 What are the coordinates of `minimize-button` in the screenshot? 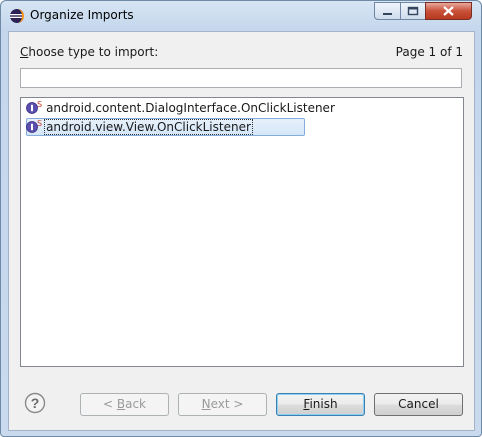 It's located at (387, 11).